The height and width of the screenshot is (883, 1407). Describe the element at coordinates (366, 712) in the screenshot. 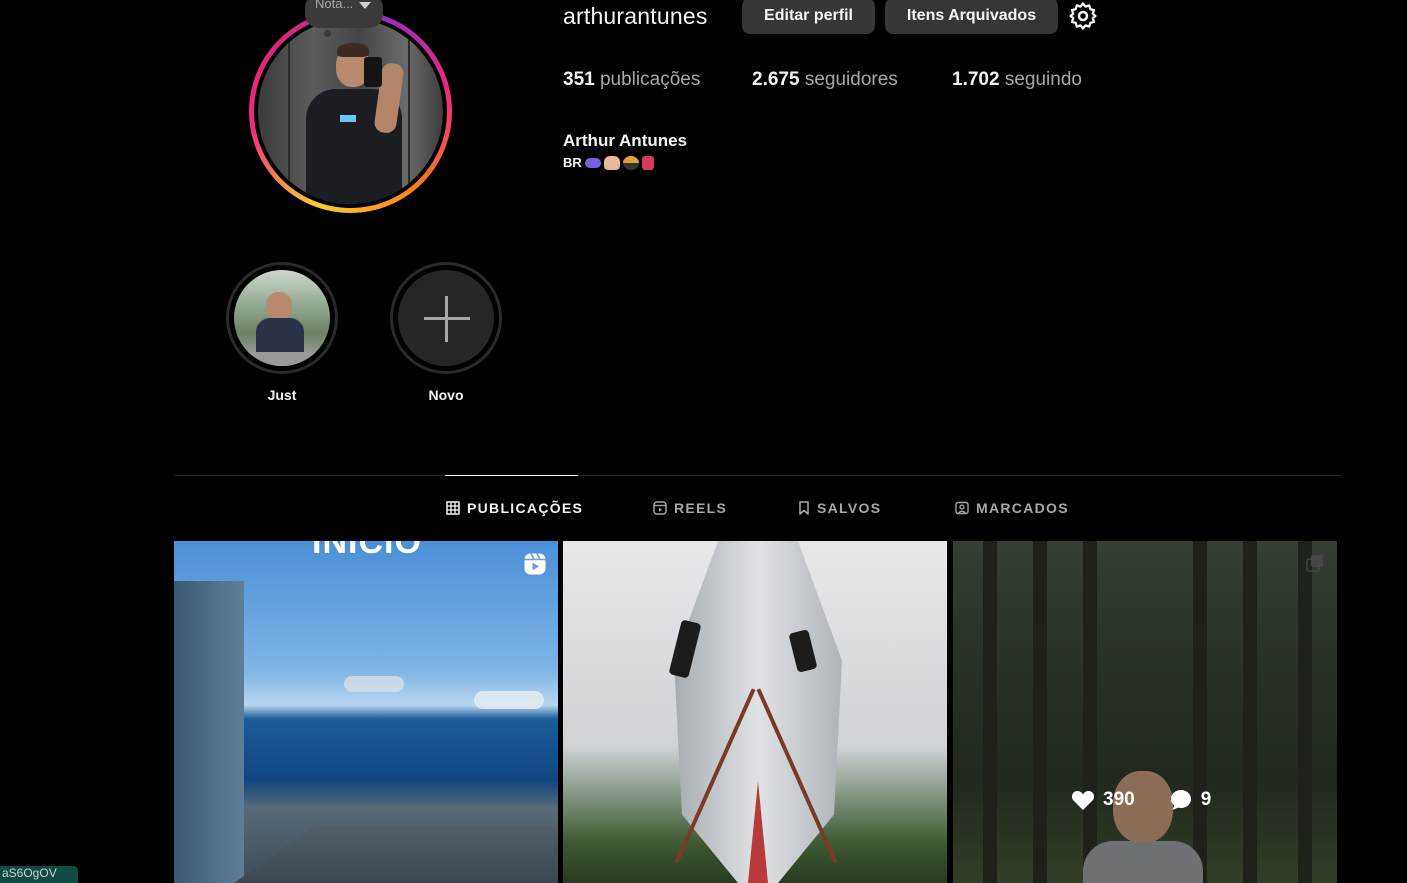

I see `post-thumbnail: INÍCIO` at that location.